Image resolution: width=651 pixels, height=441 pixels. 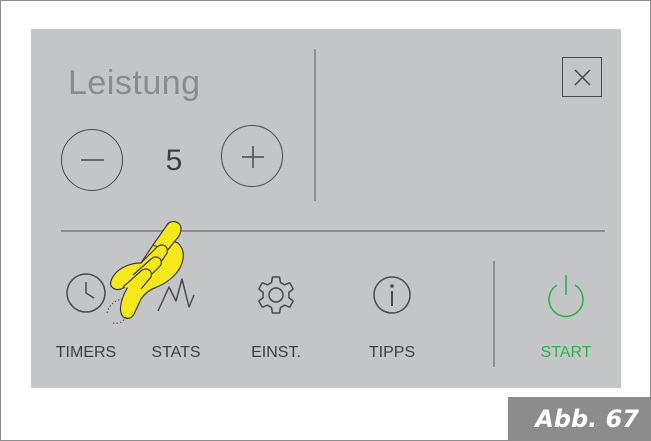 What do you see at coordinates (587, 419) in the screenshot?
I see `figure-label: Abb. 67` at bounding box center [587, 419].